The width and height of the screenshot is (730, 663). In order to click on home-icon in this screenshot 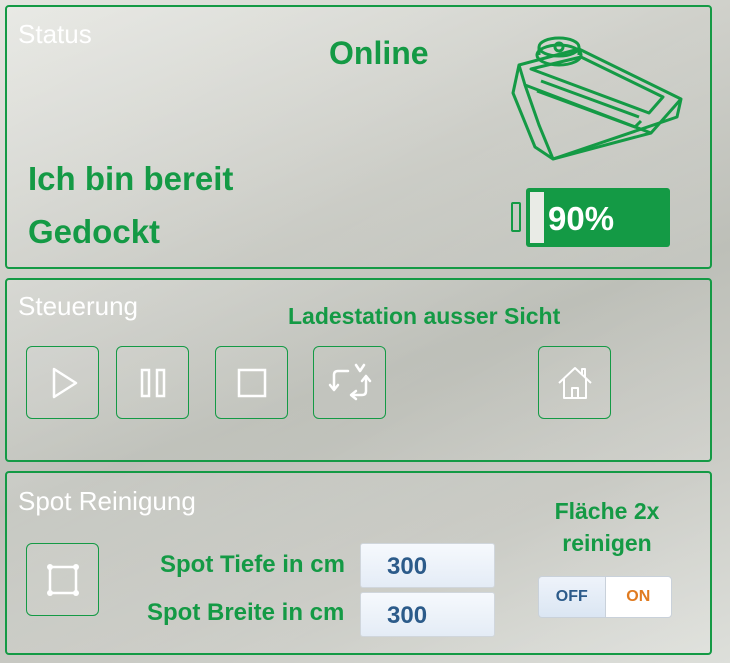, I will do `click(574, 382)`.